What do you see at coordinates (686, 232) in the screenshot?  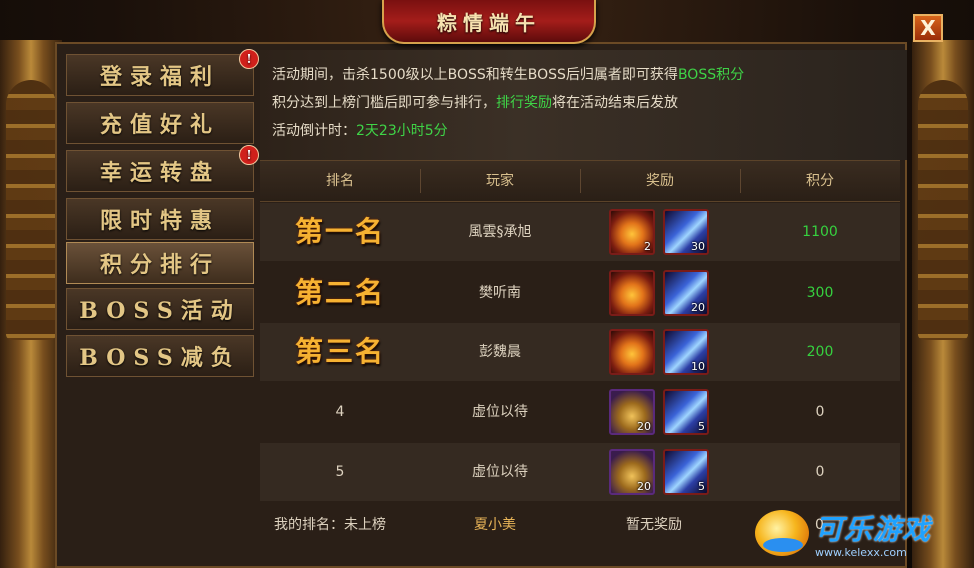 I see `crystal-icon: 30` at bounding box center [686, 232].